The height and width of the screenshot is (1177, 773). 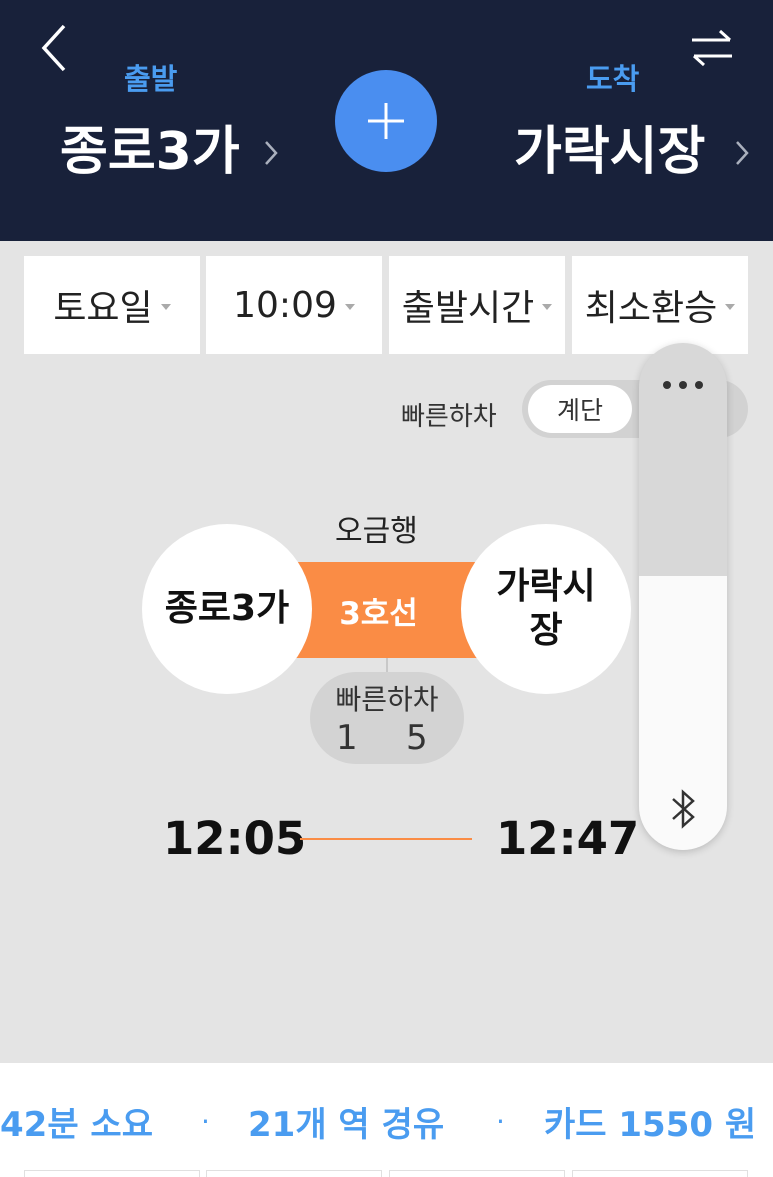 What do you see at coordinates (683, 809) in the screenshot?
I see `bluetooth-icon` at bounding box center [683, 809].